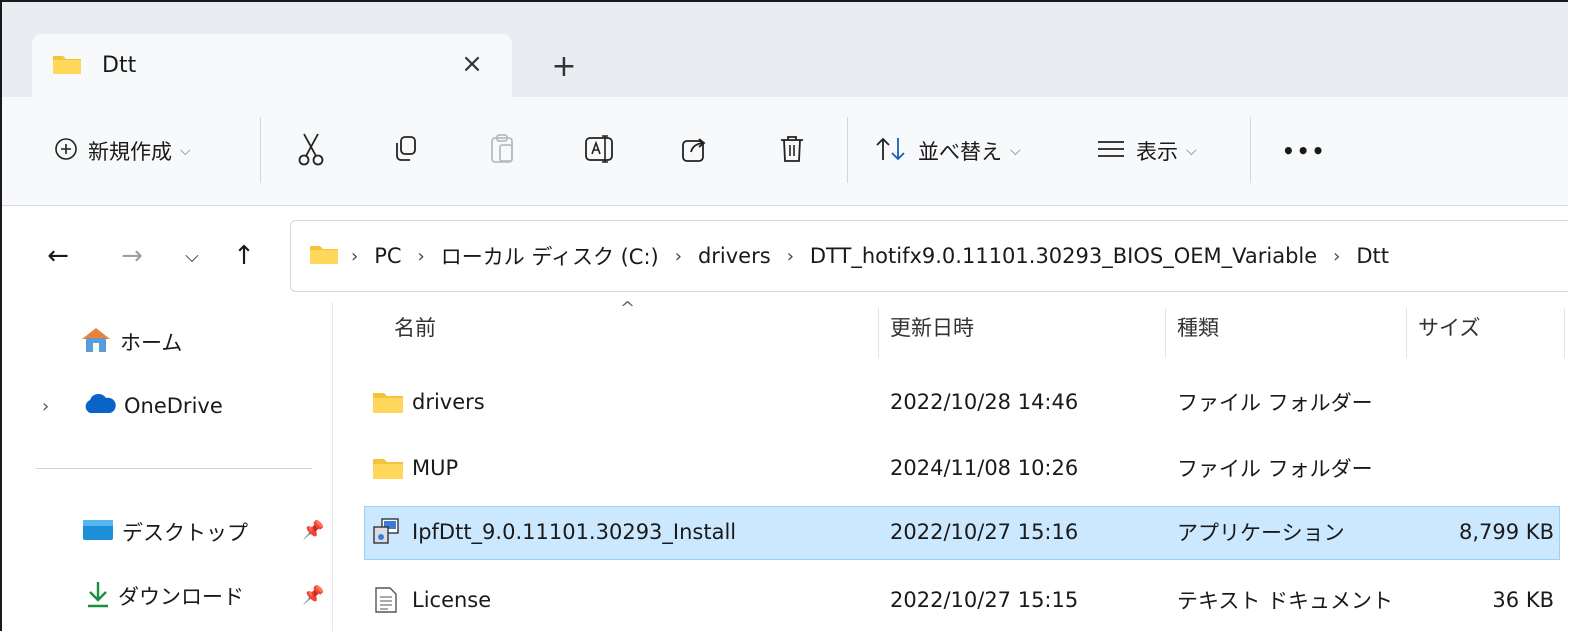  What do you see at coordinates (984, 532) in the screenshot?
I see `file-modified: 2022/10/27 15:16` at bounding box center [984, 532].